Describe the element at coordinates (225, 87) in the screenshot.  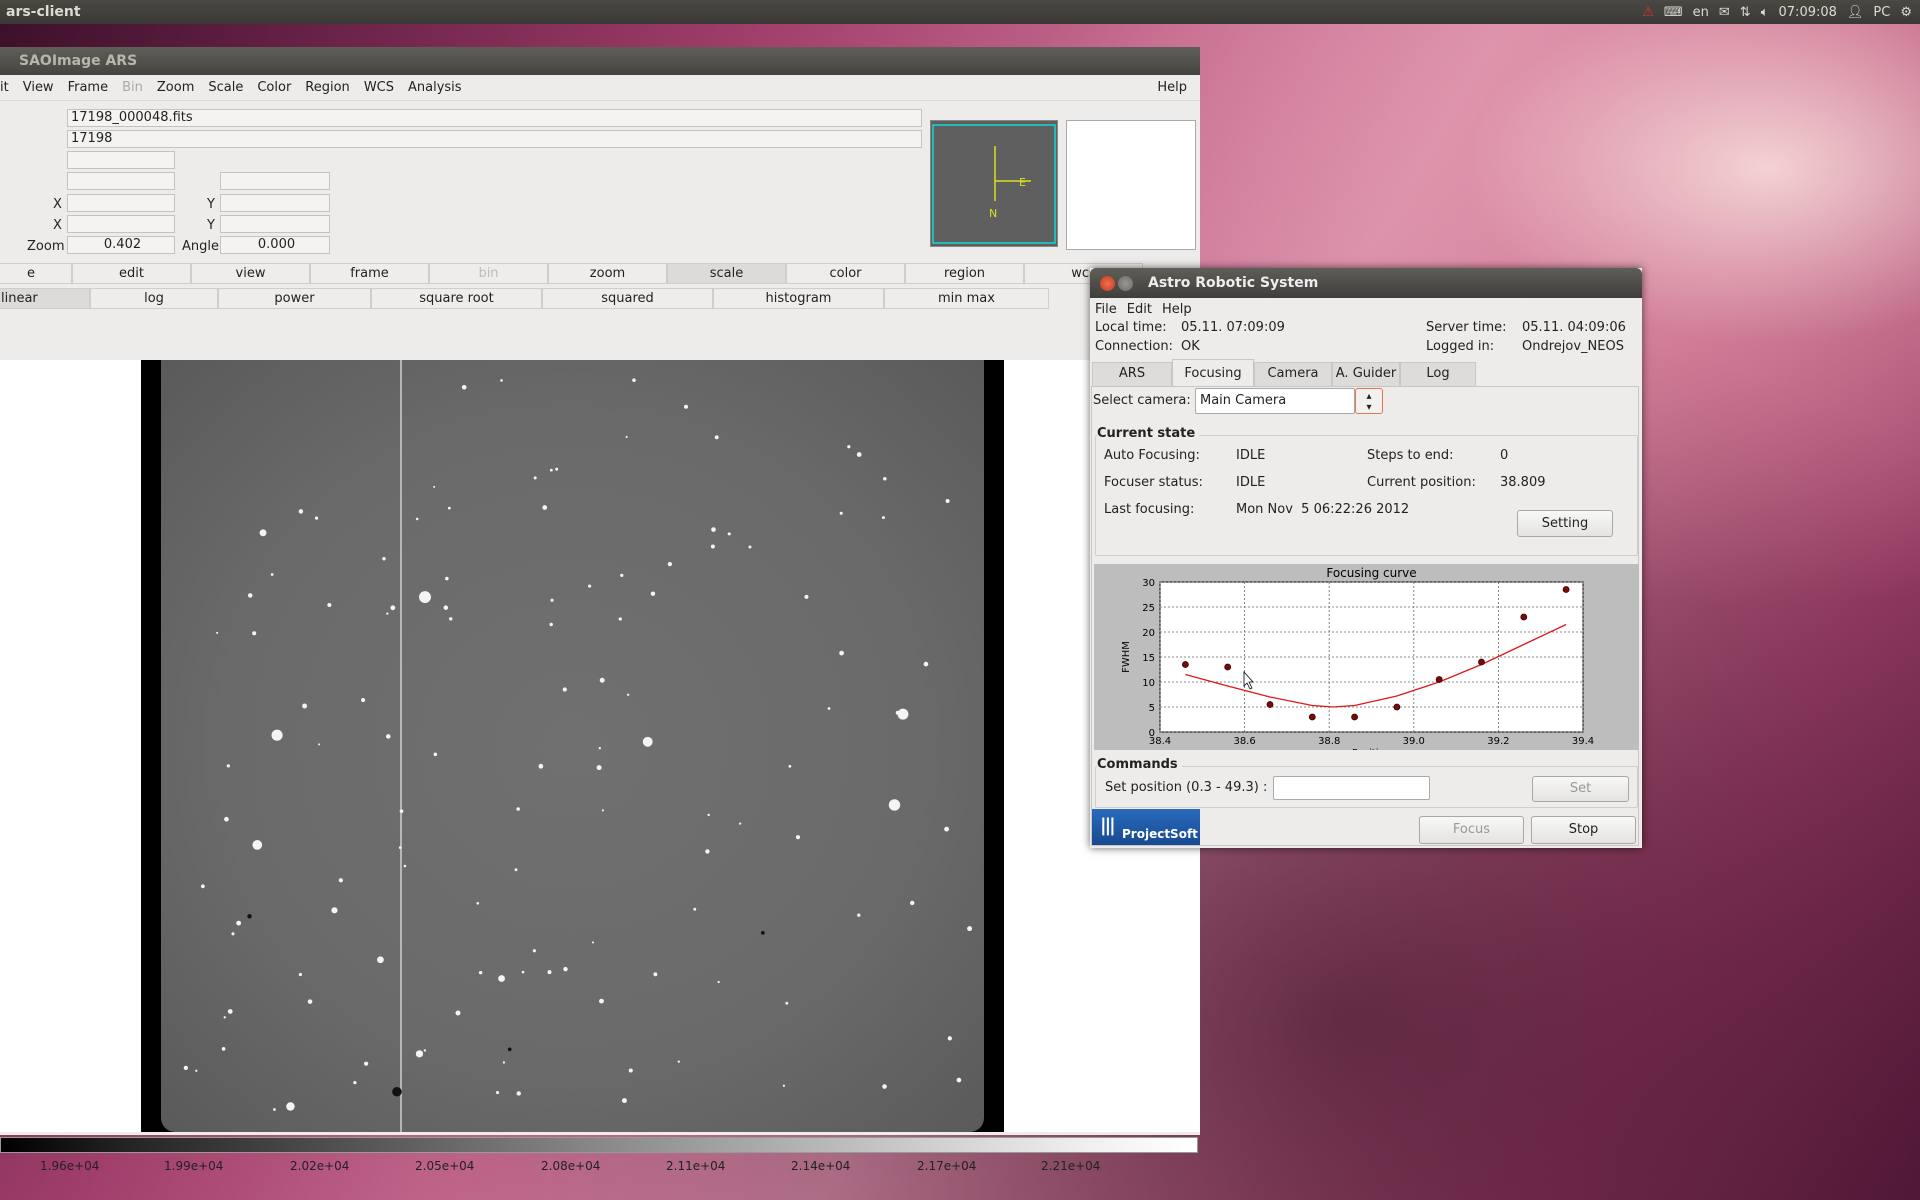
I see `menu-scale: Scale` at that location.